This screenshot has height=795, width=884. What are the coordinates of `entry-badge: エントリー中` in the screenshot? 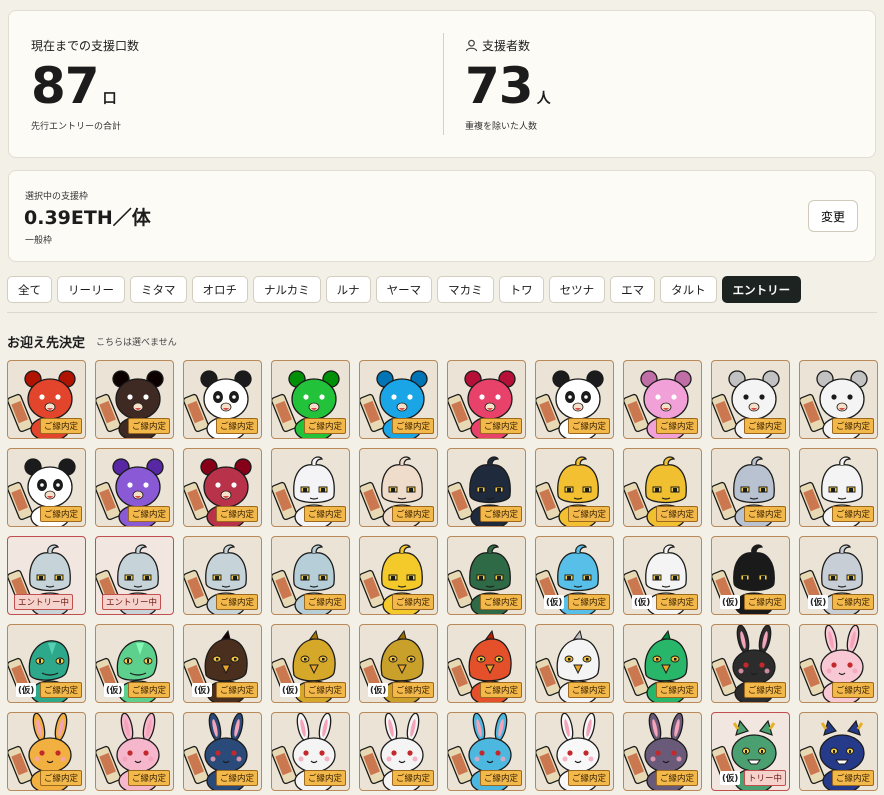 It's located at (132, 602).